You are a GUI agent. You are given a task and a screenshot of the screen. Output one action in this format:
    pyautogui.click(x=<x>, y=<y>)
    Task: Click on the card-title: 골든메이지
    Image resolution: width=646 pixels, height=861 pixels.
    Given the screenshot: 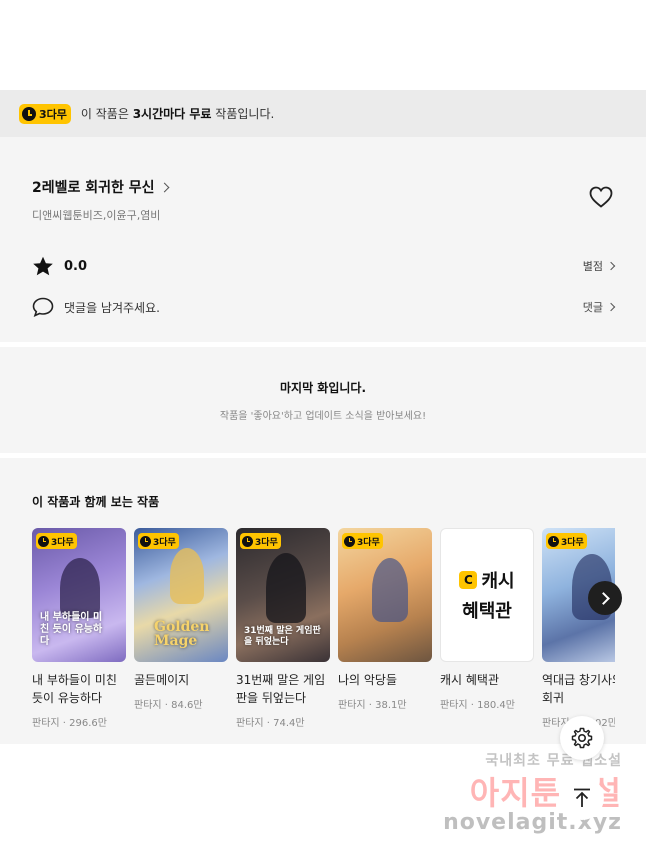 What is the action you would take?
    pyautogui.click(x=162, y=680)
    